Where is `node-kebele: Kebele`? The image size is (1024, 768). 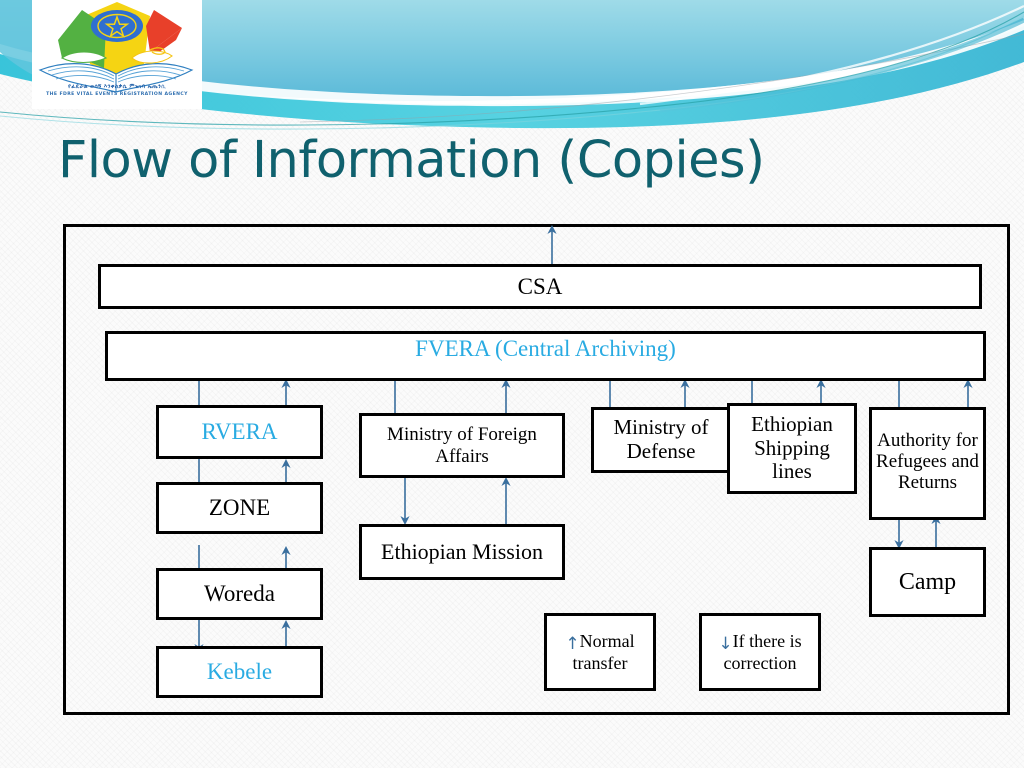
node-kebele: Kebele is located at coordinates (239, 672).